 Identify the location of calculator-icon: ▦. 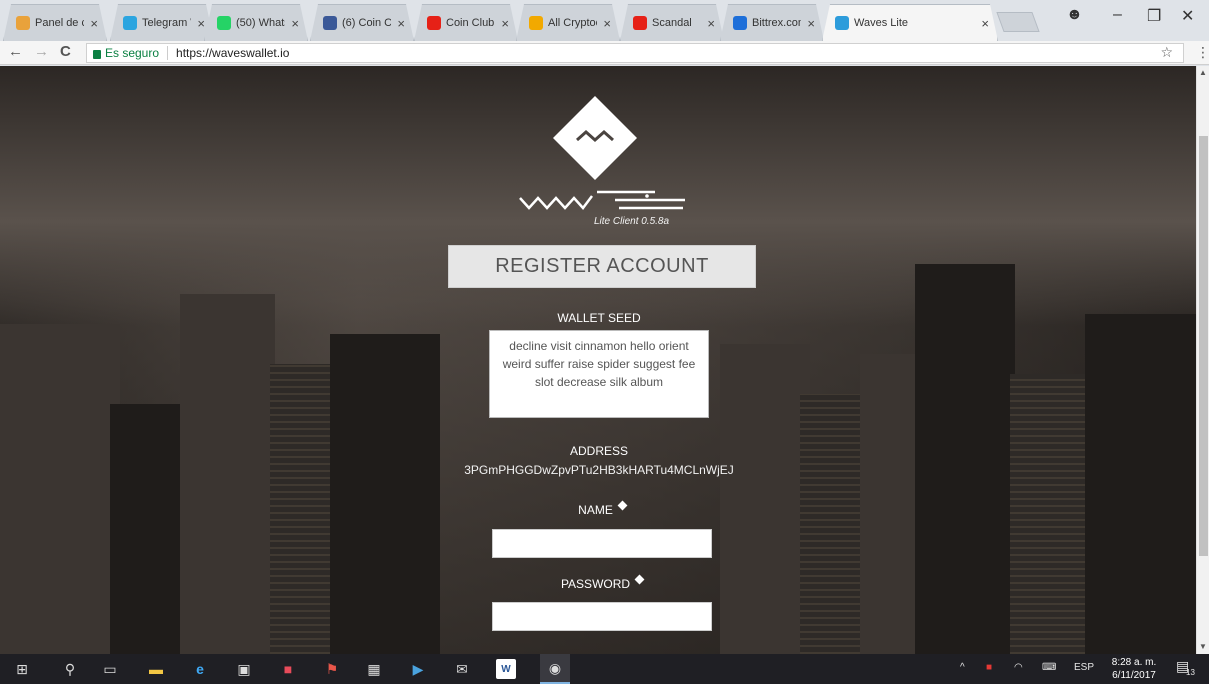
(374, 669).